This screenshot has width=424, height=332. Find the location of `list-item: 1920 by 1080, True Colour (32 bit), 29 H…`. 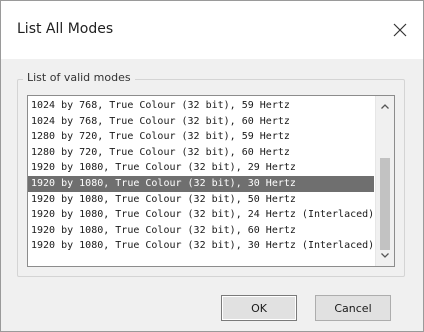

list-item: 1920 by 1080, True Colour (32 bit), 29 H… is located at coordinates (201, 168).